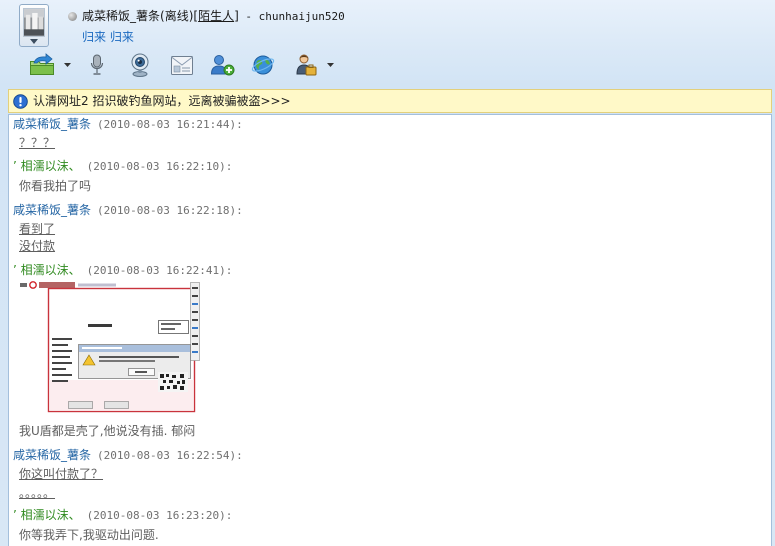  I want to click on briefcase, so click(311, 71).